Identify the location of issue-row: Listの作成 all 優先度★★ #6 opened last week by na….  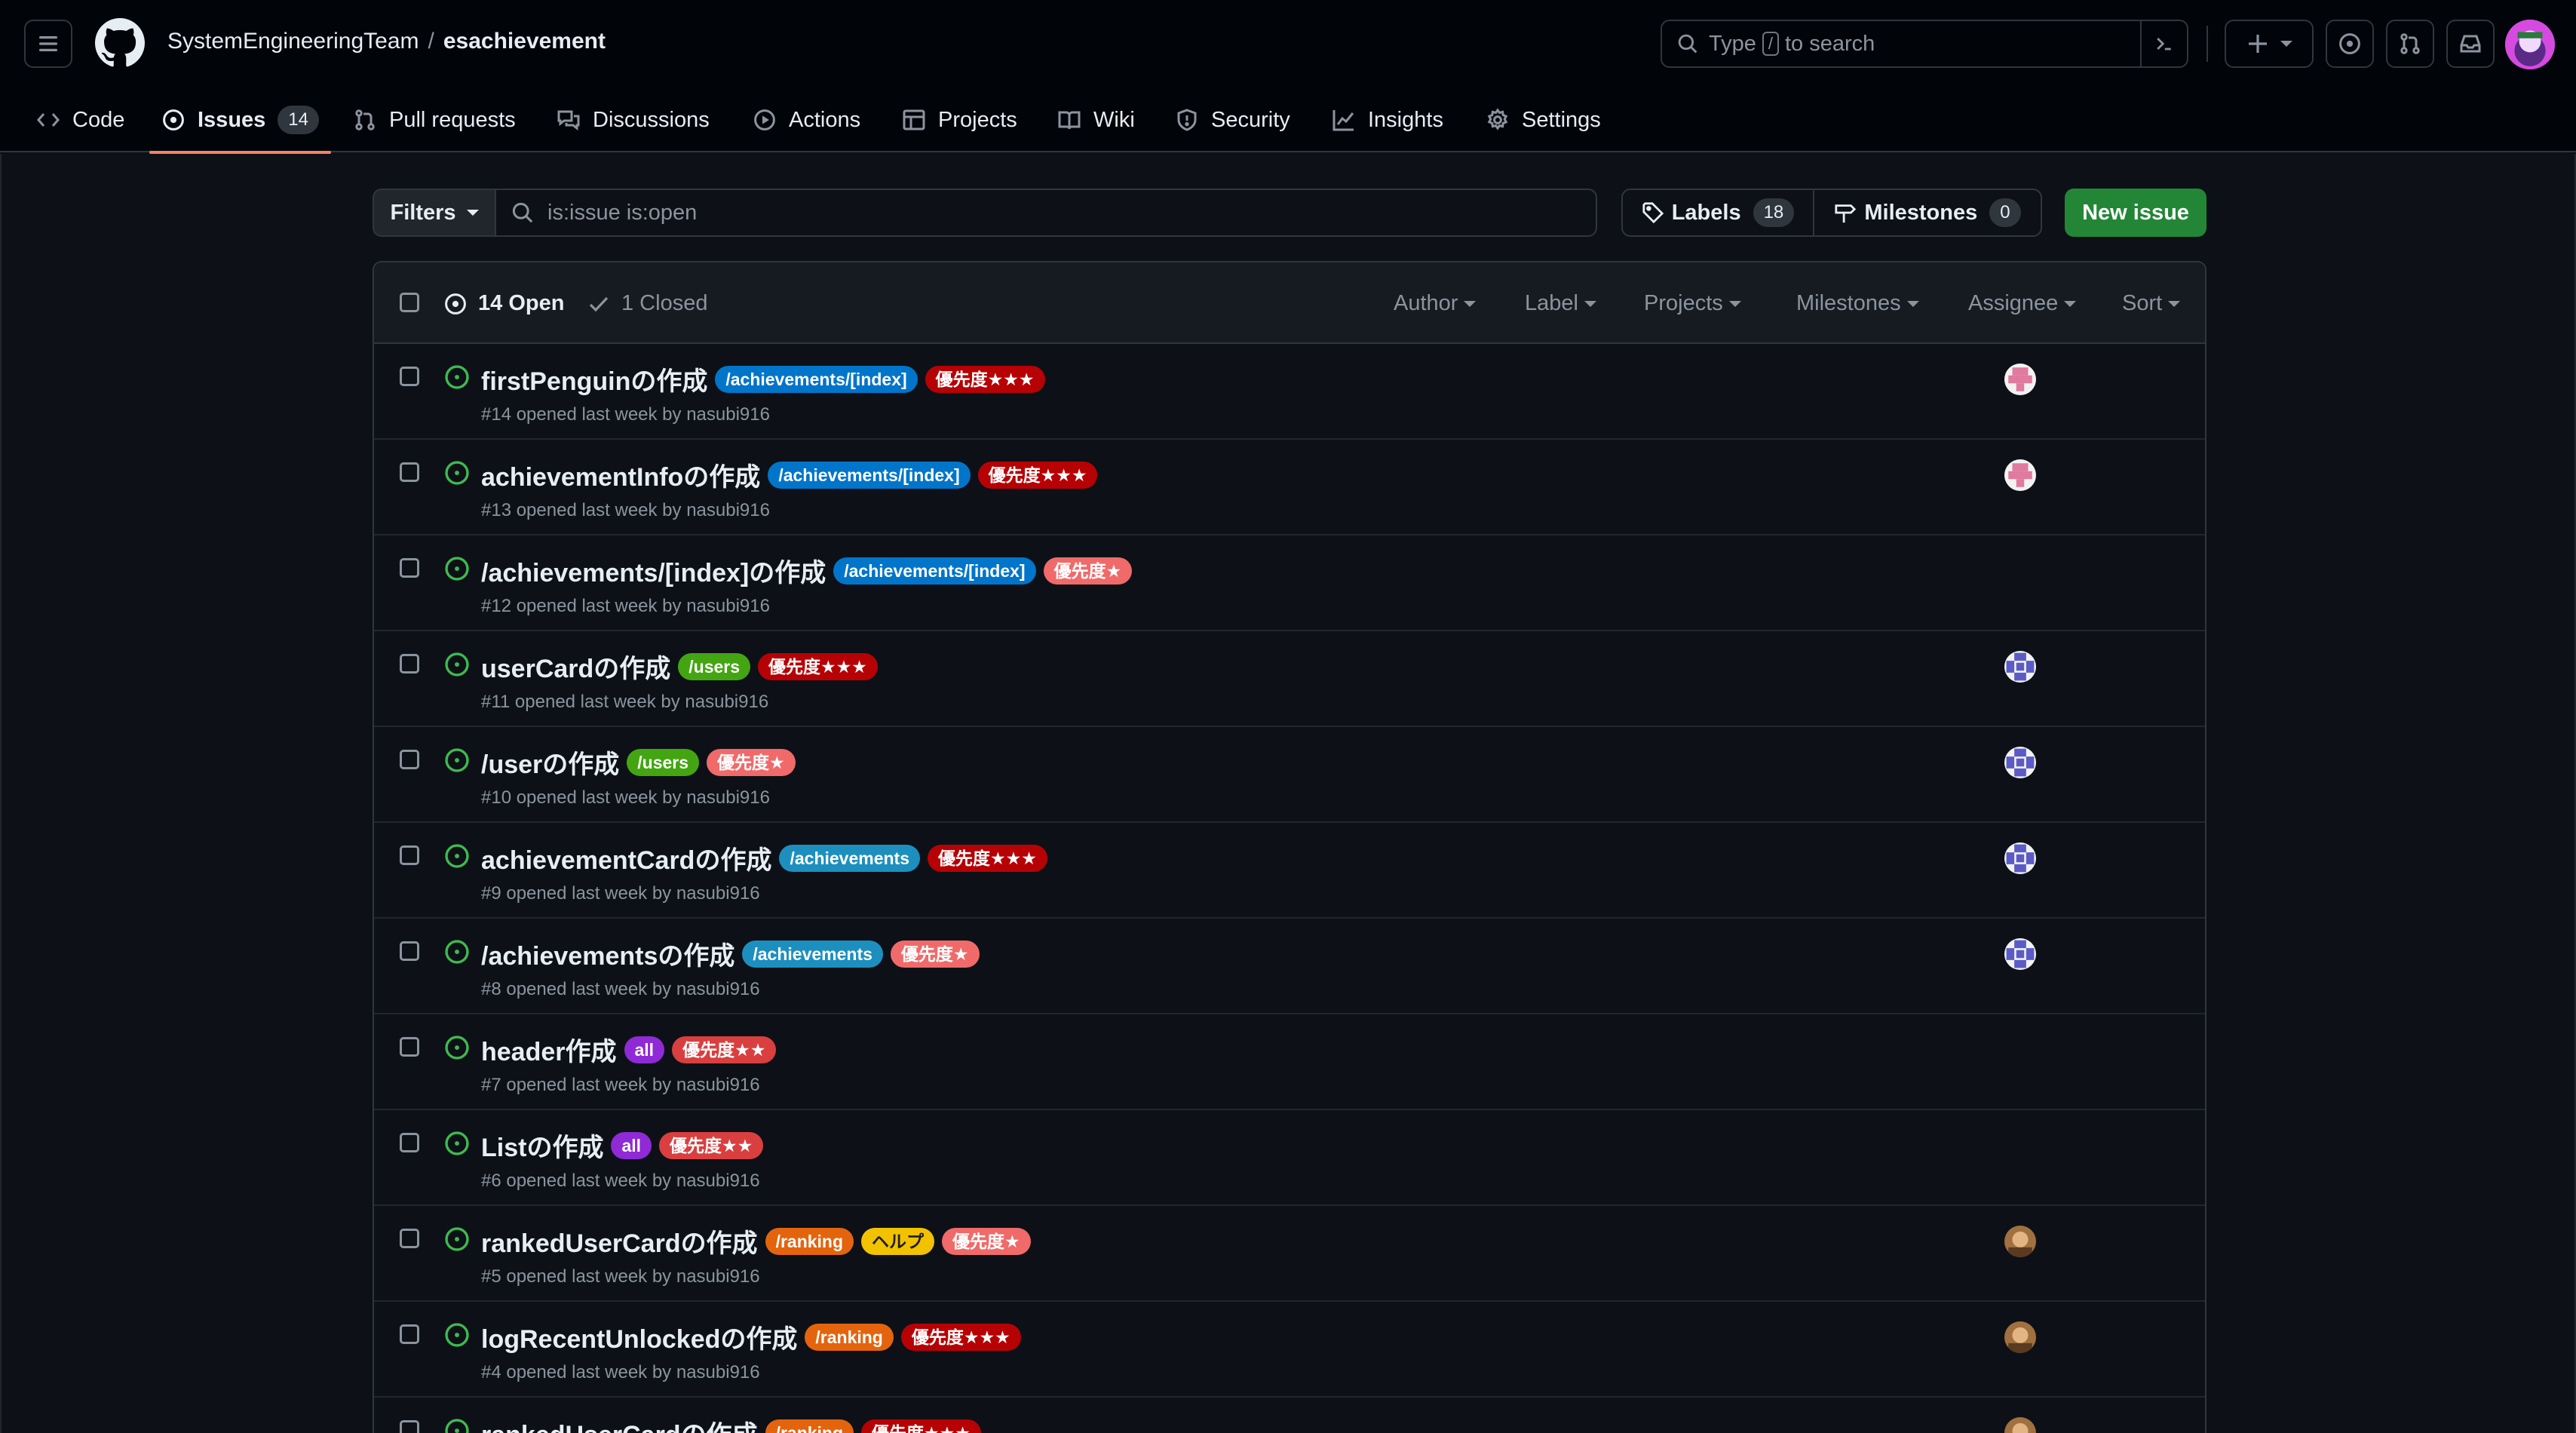
(1289, 1158).